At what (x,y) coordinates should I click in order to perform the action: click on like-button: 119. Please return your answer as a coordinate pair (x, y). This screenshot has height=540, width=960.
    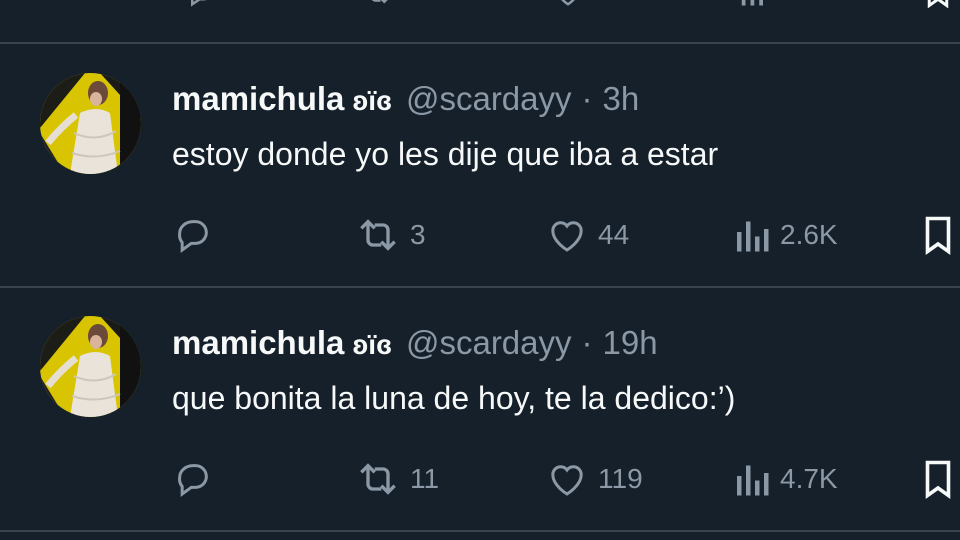
    Looking at the image, I should click on (594, 479).